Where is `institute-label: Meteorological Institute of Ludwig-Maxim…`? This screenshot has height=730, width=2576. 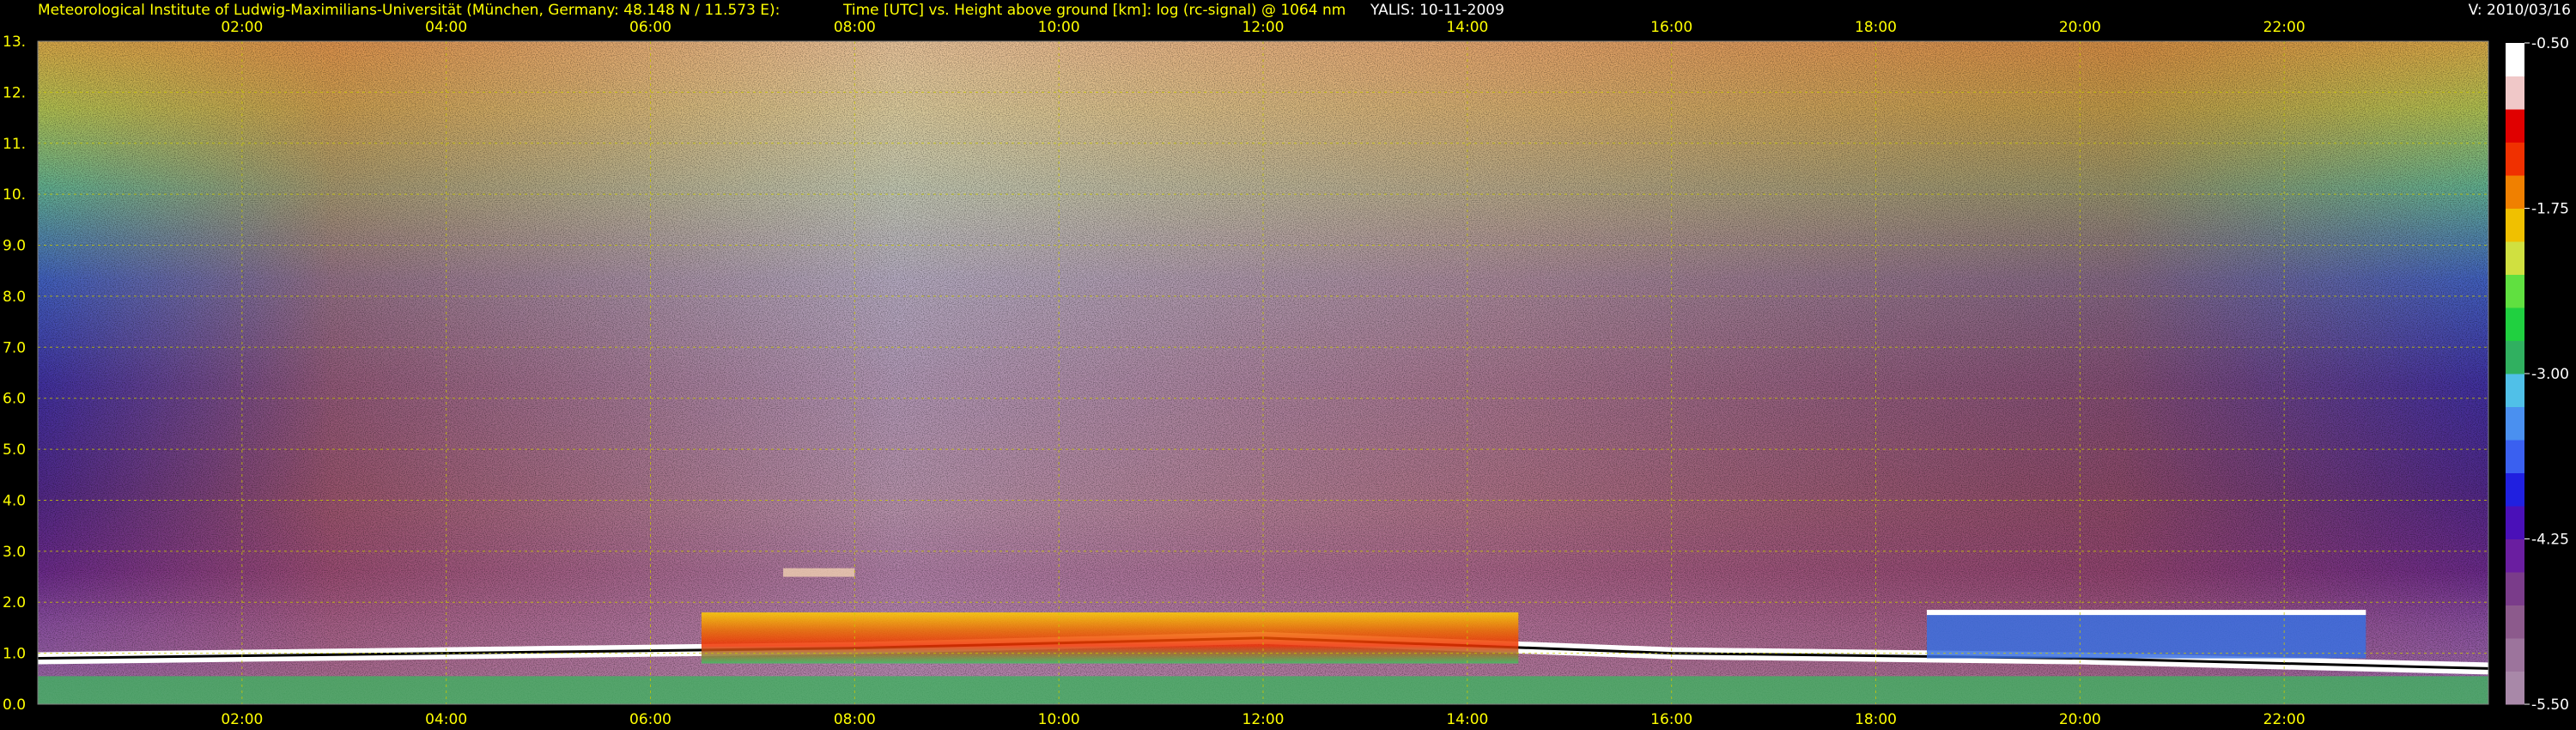 institute-label: Meteorological Institute of Ludwig-Maxim… is located at coordinates (409, 10).